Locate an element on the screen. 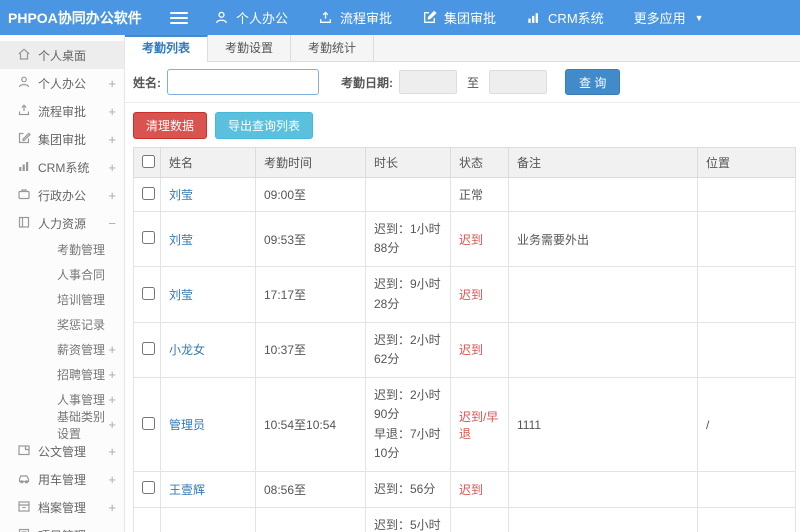 The image size is (800, 532). table-row: 小龙女 10:37至 迟到：2小时62分 迟到 is located at coordinates (464, 350).